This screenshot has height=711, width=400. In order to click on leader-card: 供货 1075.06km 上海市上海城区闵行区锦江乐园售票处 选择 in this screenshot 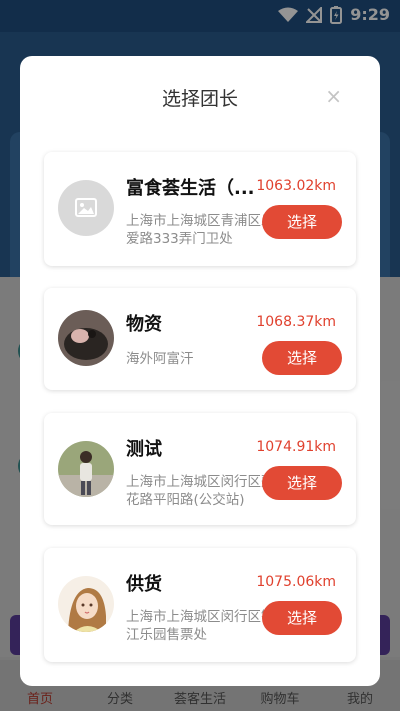, I will do `click(200, 605)`.